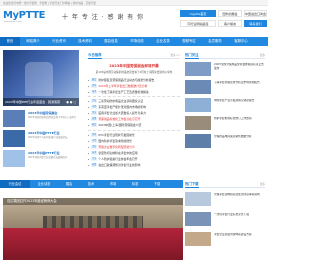 The width and height of the screenshot is (320, 260). What do you see at coordinates (48, 157) in the screenshot?
I see `promo-desc: 2023中国手套行业高峰论坛圆满召开` at bounding box center [48, 157].